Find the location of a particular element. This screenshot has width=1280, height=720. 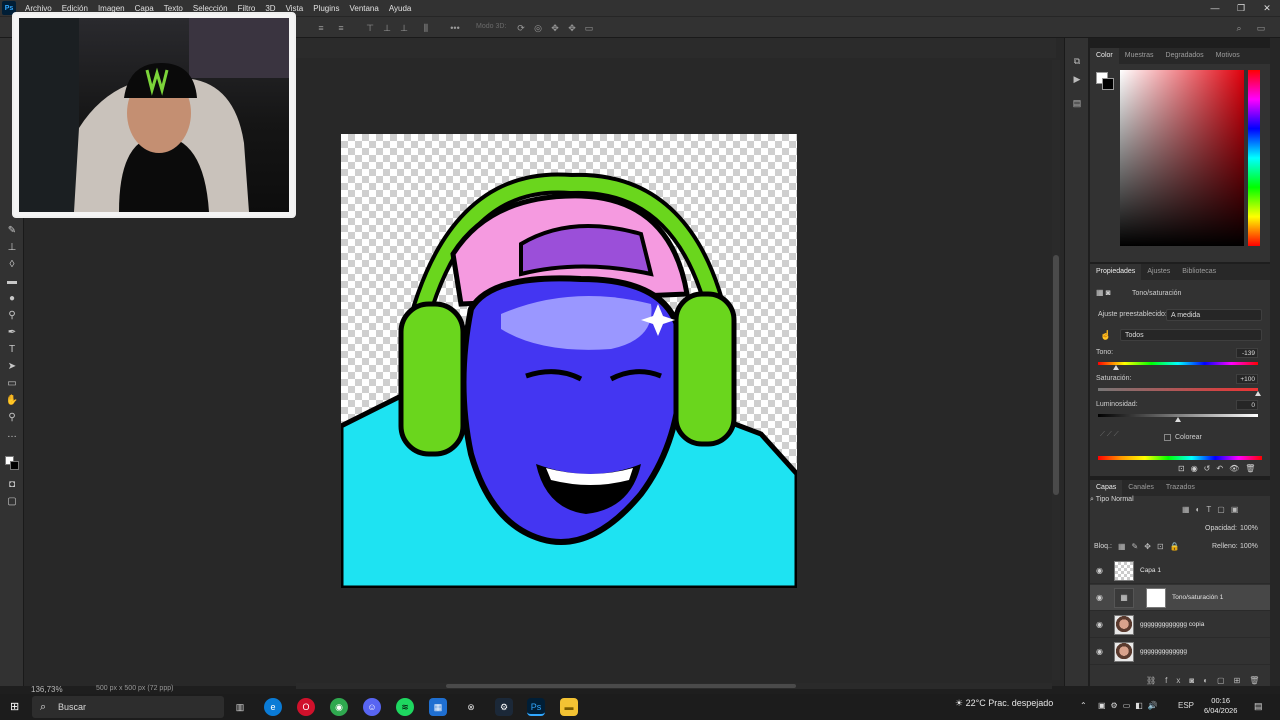

panels-scrollbar is located at coordinates (1275, 362).